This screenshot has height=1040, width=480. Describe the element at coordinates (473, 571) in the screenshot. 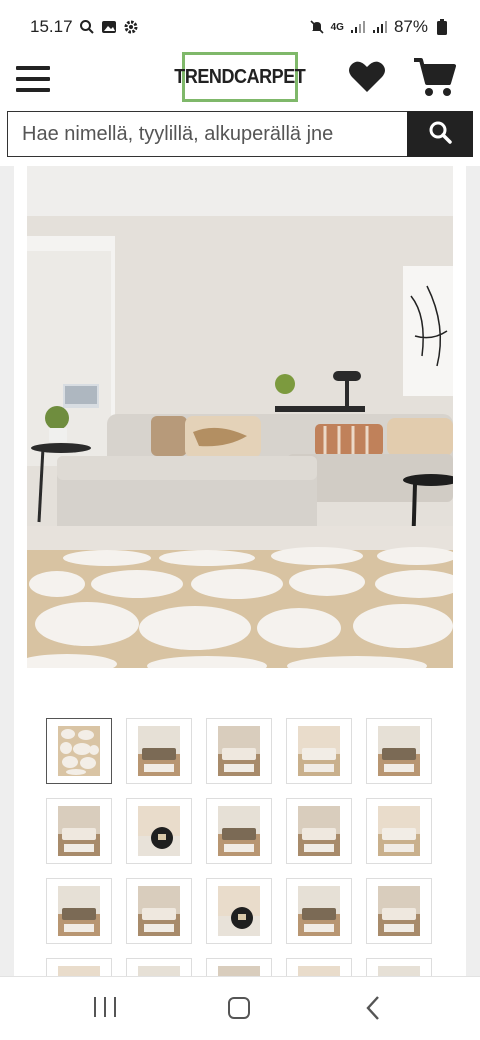

I see `page-margin-right` at that location.